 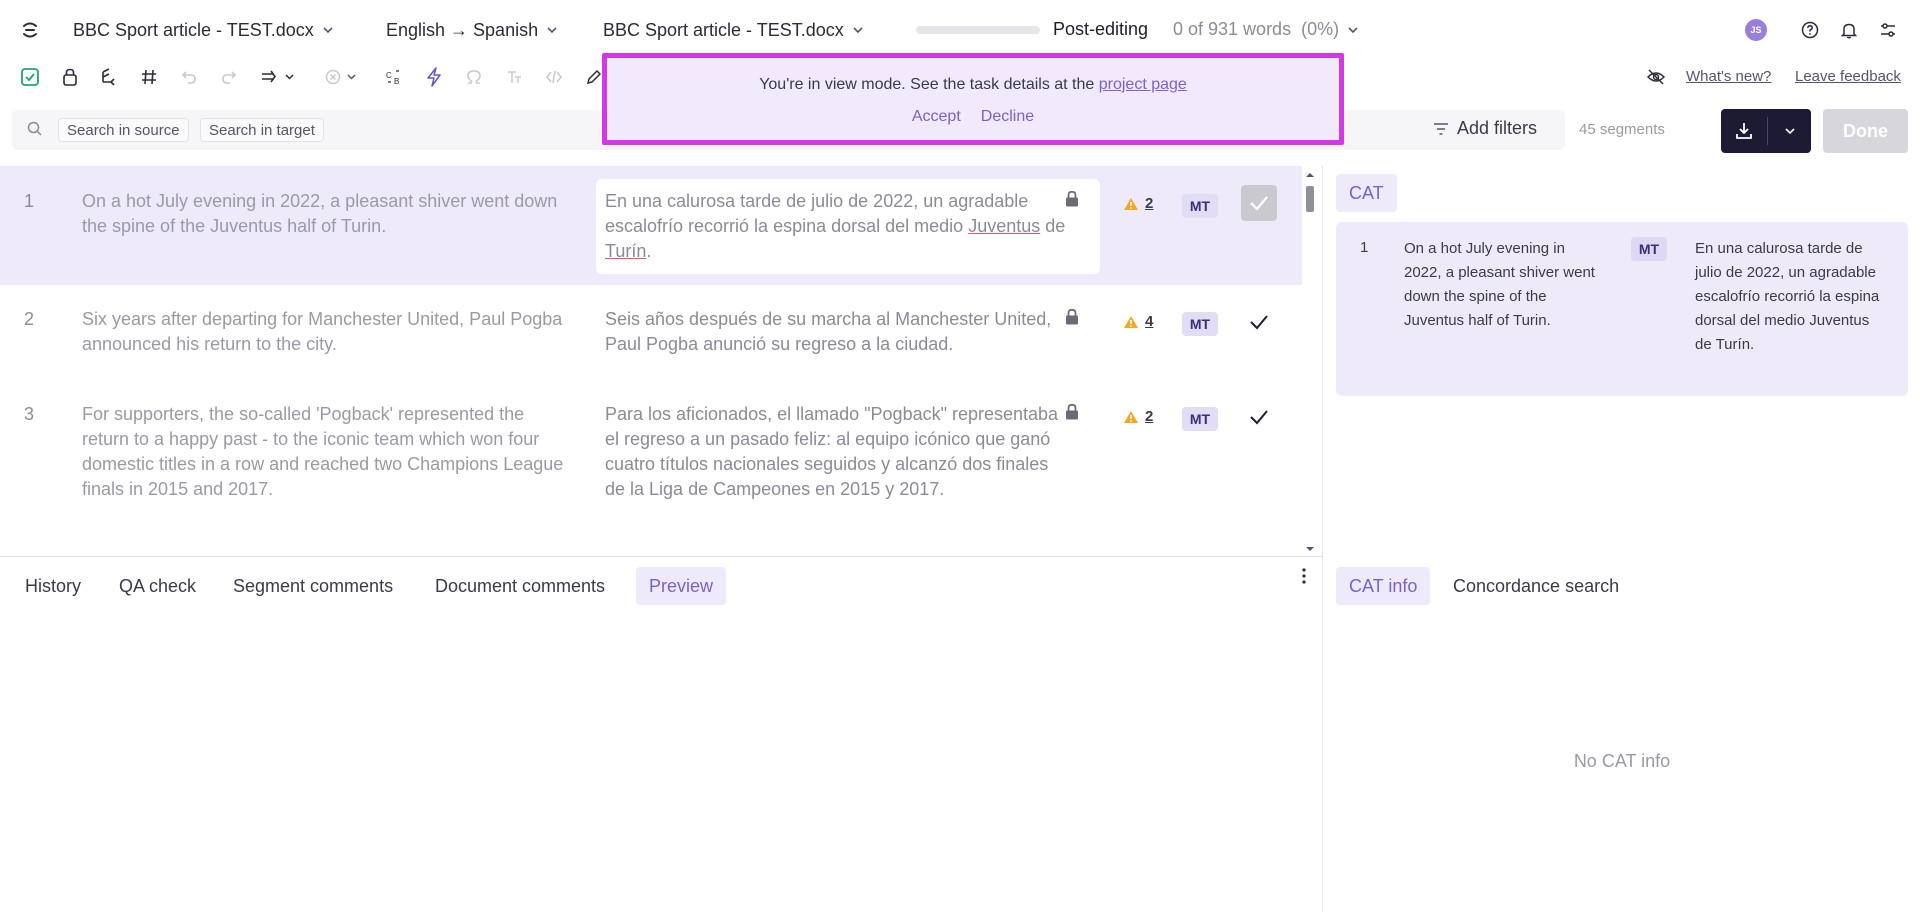 I want to click on language-pair-dropdown: English → Spanish, so click(x=472, y=30).